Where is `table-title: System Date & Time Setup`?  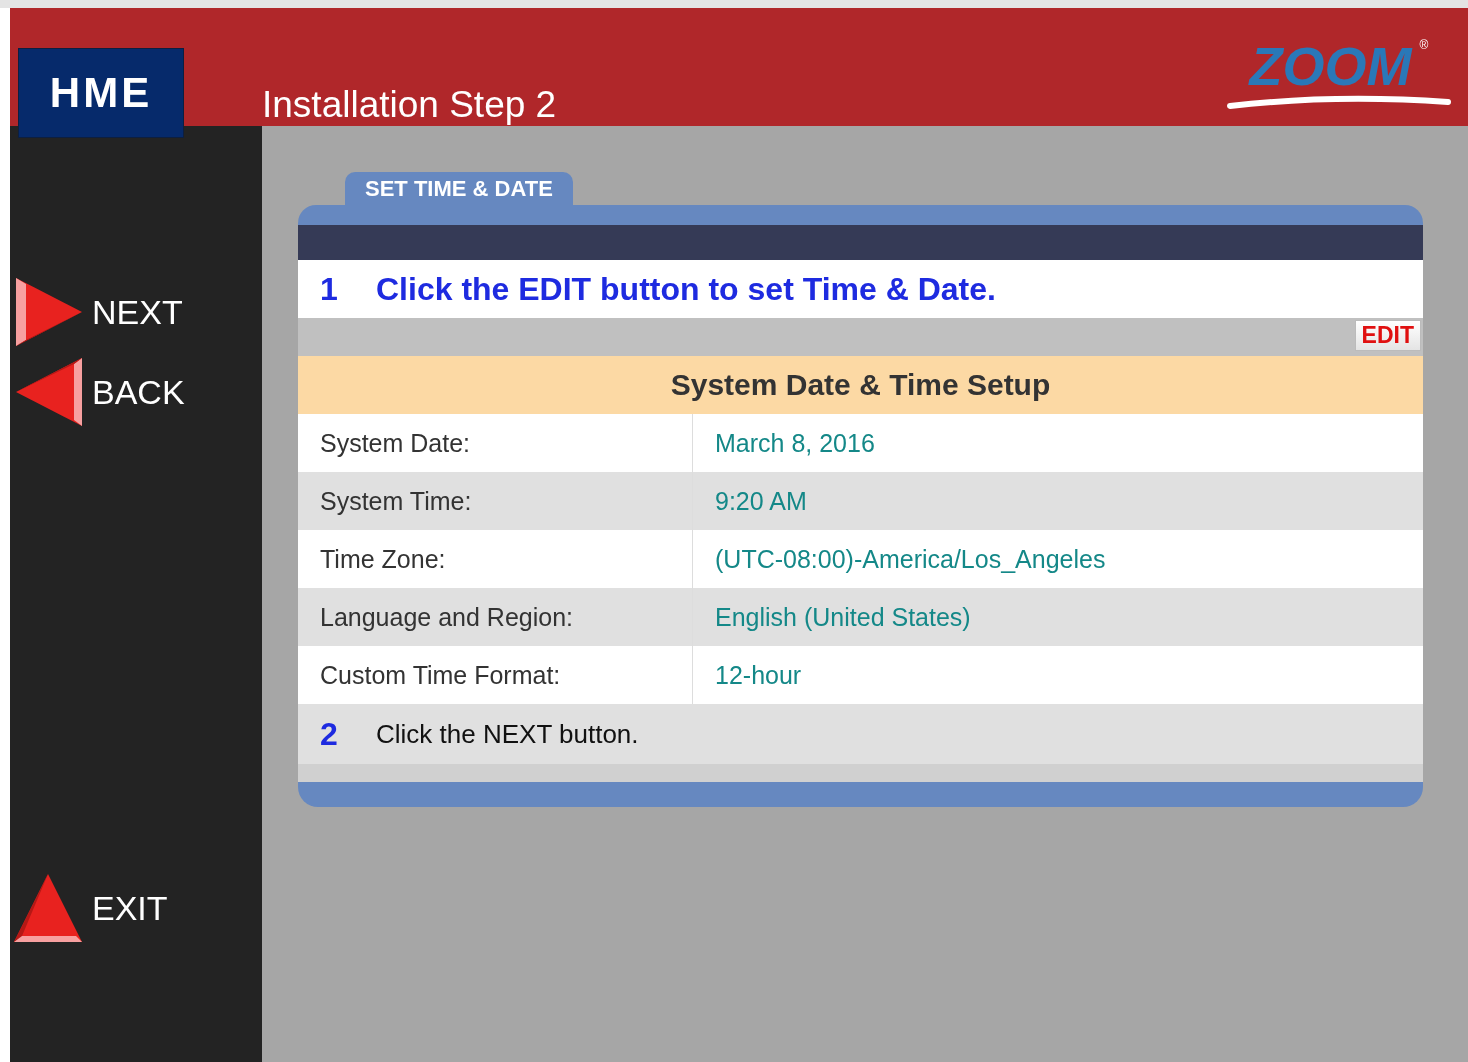 table-title: System Date & Time Setup is located at coordinates (860, 385).